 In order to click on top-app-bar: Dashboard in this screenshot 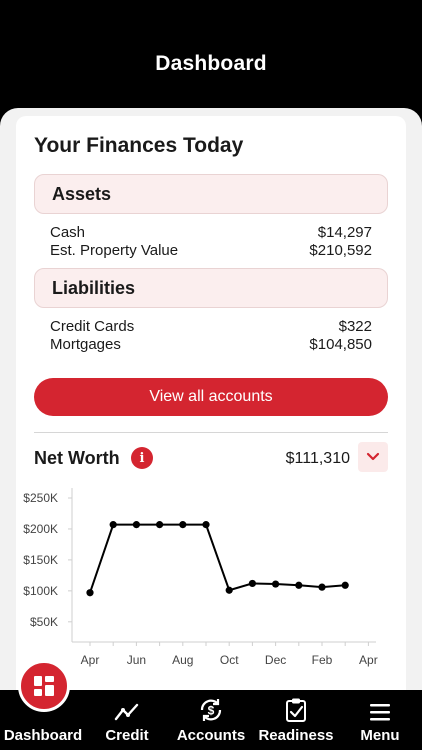, I will do `click(211, 55)`.